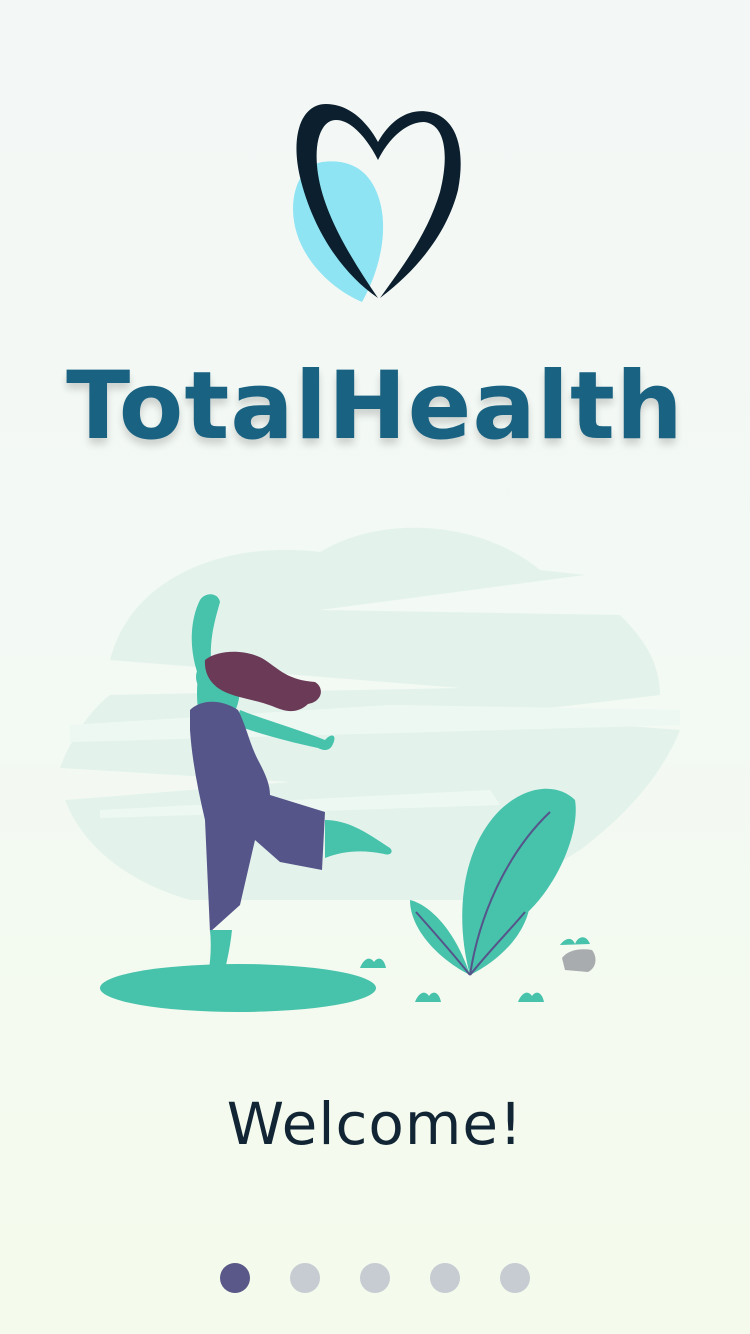 The width and height of the screenshot is (750, 1334). I want to click on heart-logo-icon, so click(377, 203).